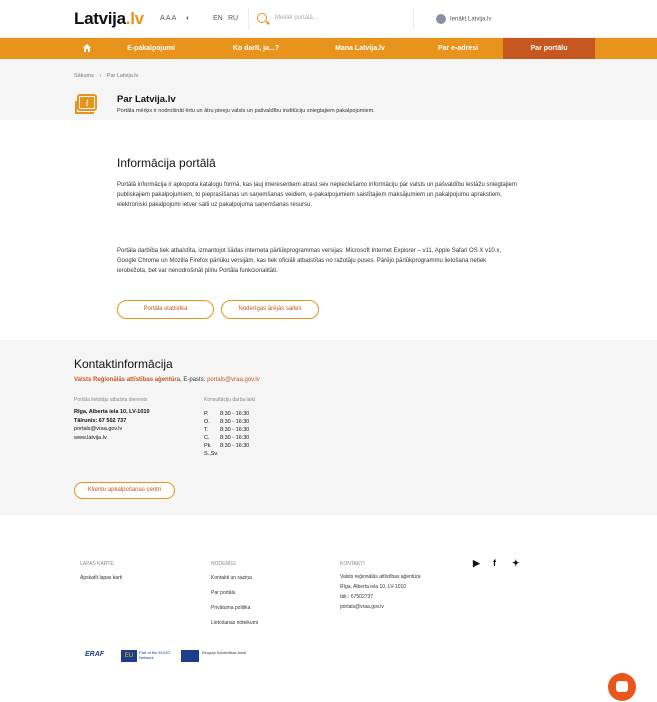 The image size is (657, 702). What do you see at coordinates (223, 564) in the screenshot?
I see `footer-useful-heading: NODERĪGI` at bounding box center [223, 564].